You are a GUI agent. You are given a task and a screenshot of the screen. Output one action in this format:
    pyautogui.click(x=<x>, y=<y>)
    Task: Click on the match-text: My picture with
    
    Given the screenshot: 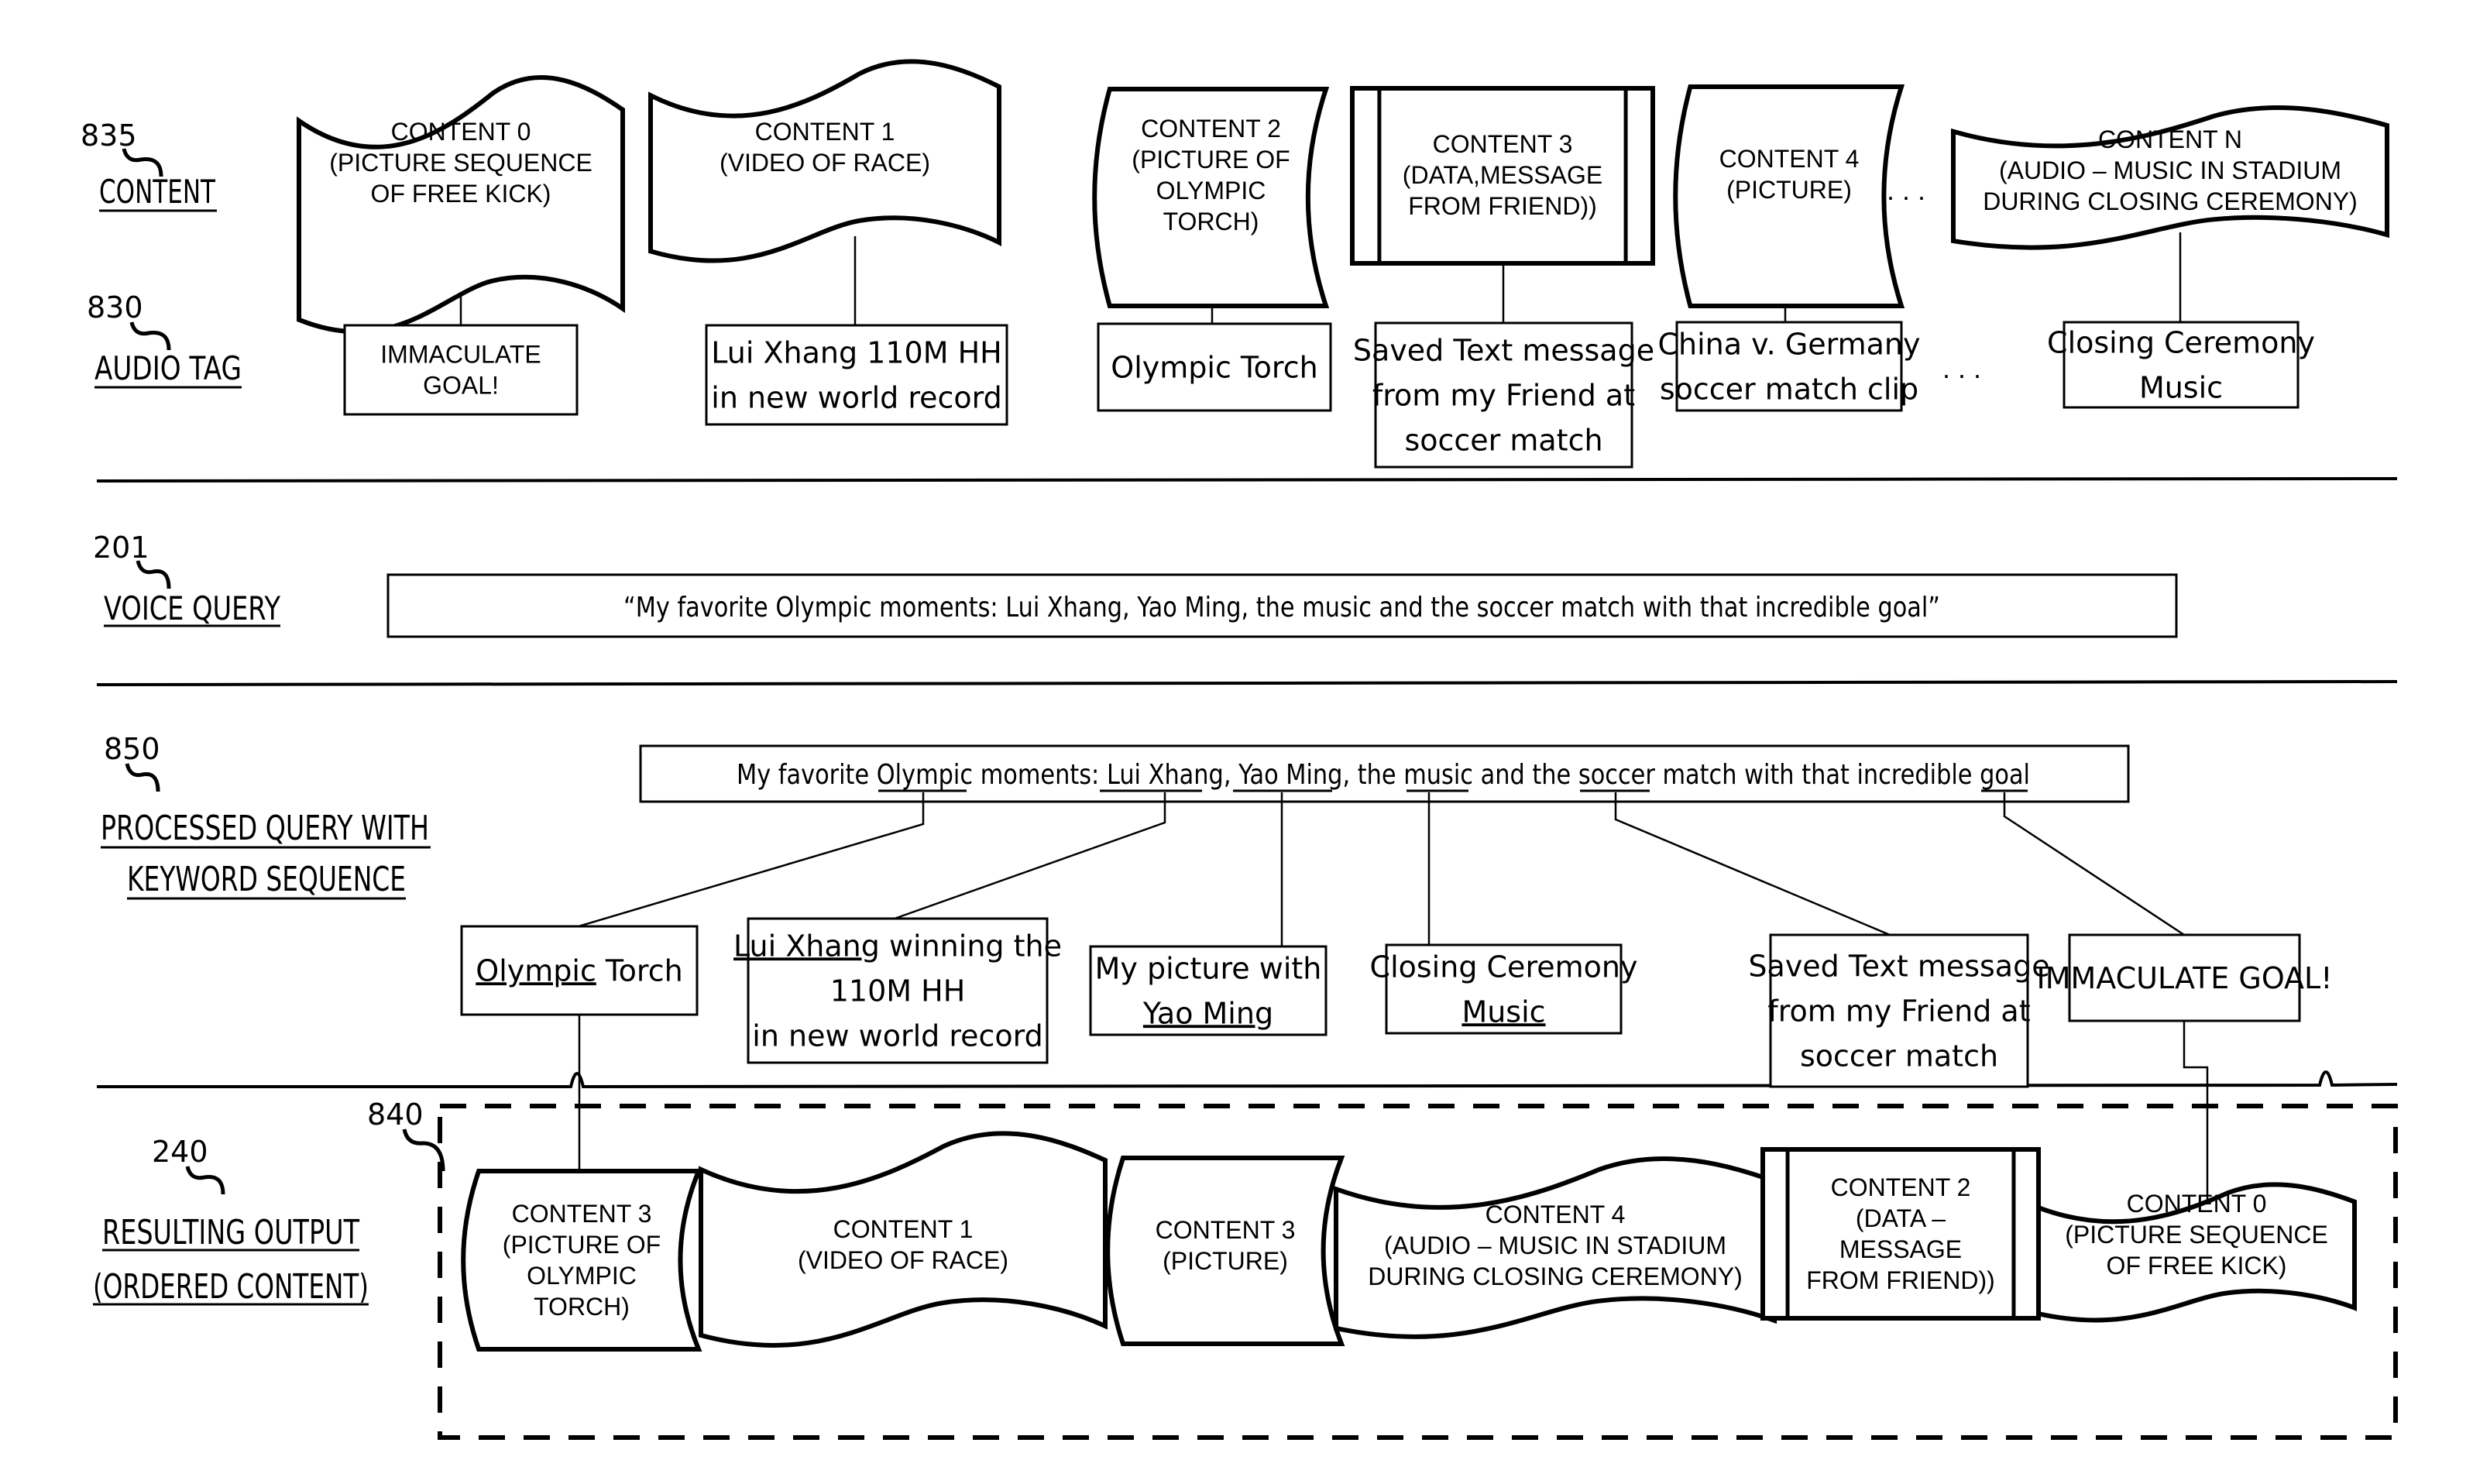 What is the action you would take?
    pyautogui.click(x=1208, y=968)
    